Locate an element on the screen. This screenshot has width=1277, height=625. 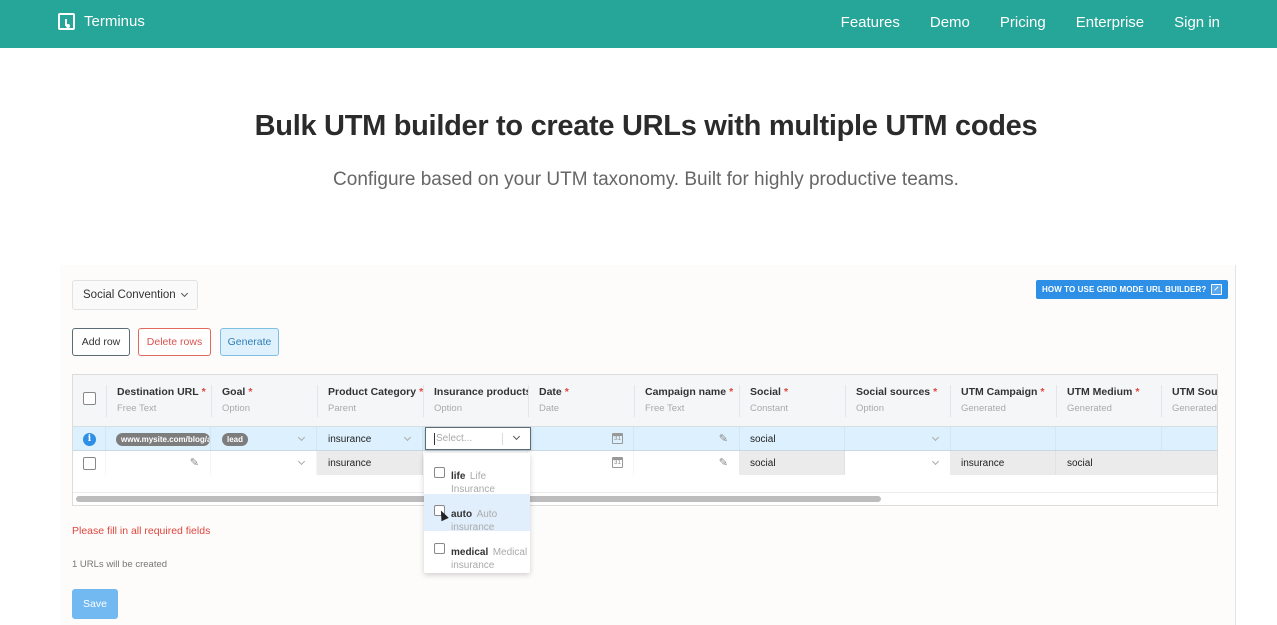
menu-option-auto: auto Auto insurance is located at coordinates (477, 513).